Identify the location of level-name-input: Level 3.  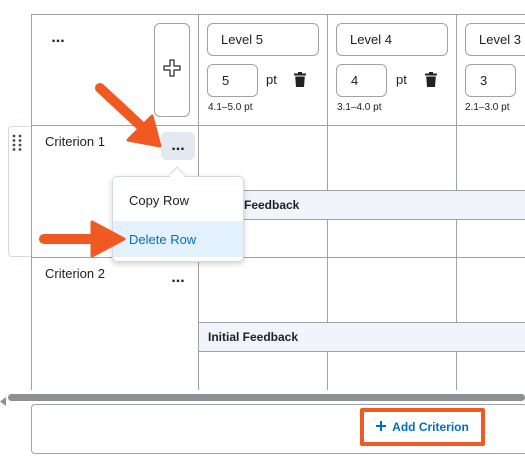
(495, 39).